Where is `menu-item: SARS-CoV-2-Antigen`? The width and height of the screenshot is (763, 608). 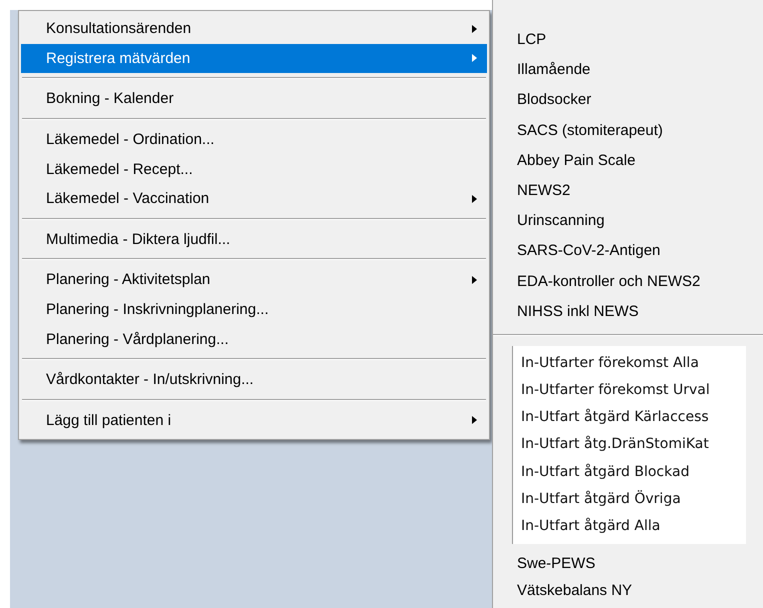 menu-item: SARS-CoV-2-Antigen is located at coordinates (628, 251).